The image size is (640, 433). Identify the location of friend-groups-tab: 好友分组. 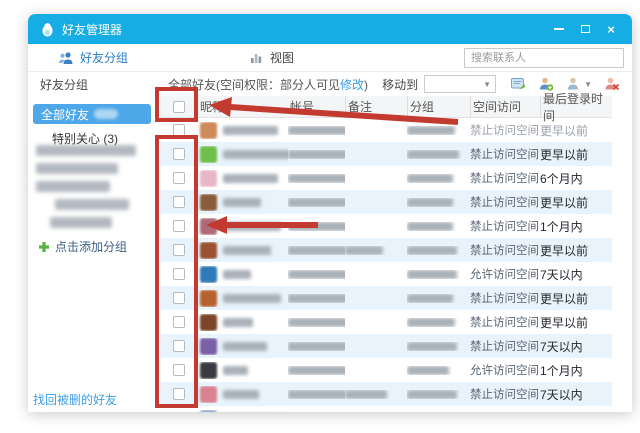
(93, 57).